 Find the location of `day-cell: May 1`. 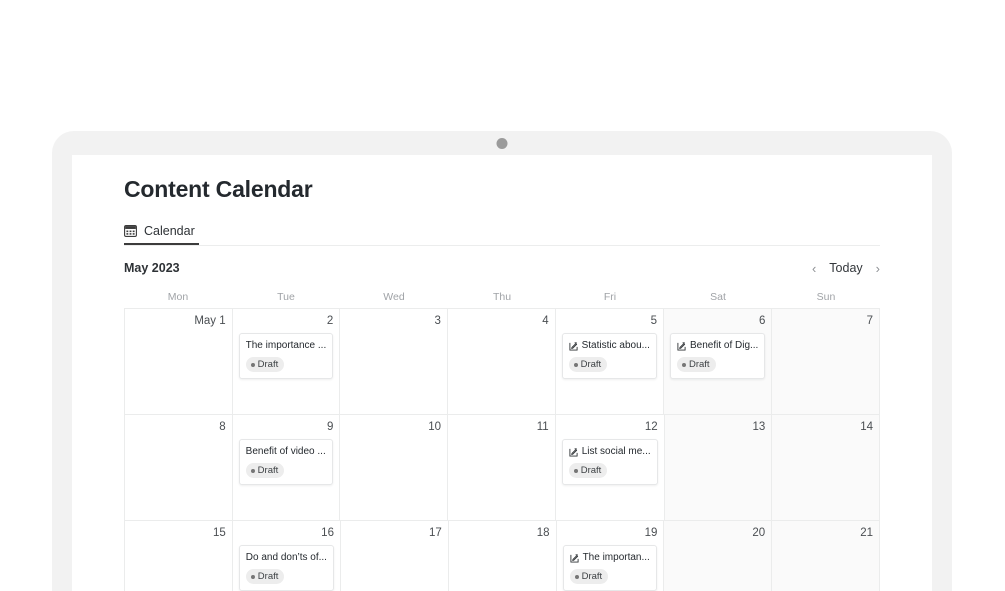

day-cell: May 1 is located at coordinates (179, 362).